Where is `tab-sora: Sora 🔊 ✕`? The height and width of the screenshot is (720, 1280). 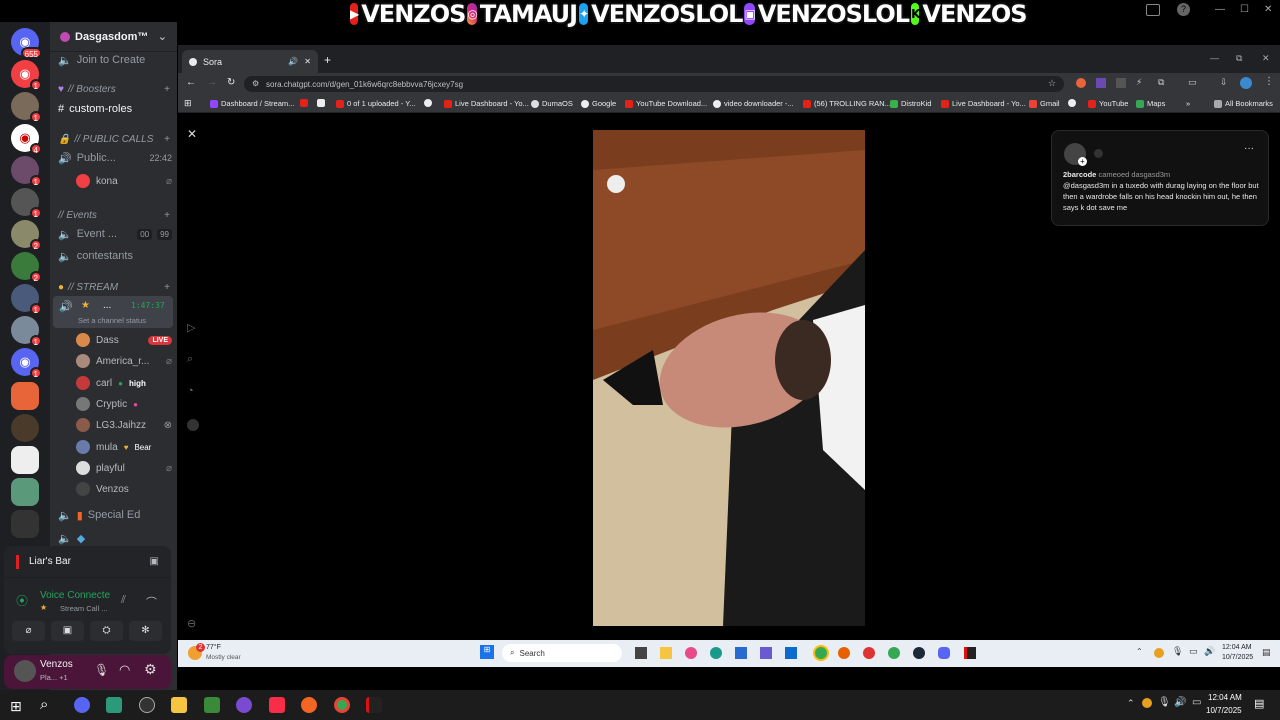 tab-sora: Sora 🔊 ✕ is located at coordinates (250, 61).